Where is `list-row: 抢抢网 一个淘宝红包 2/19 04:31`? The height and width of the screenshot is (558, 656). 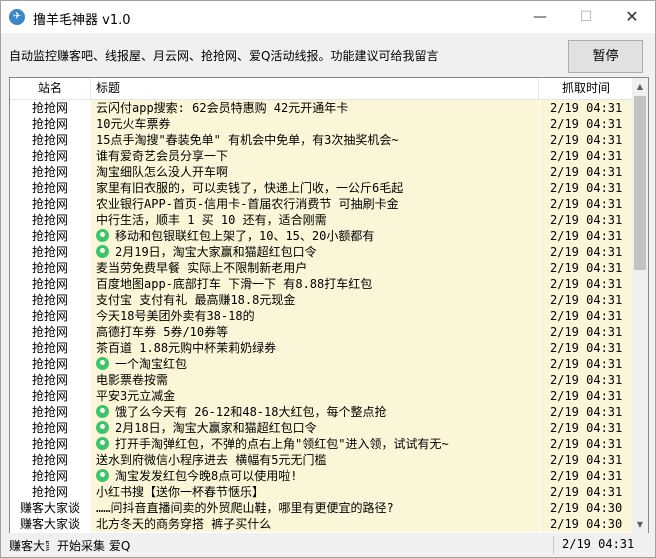
list-row: 抢抢网 一个淘宝红包 2/19 04:31 is located at coordinates (321, 364).